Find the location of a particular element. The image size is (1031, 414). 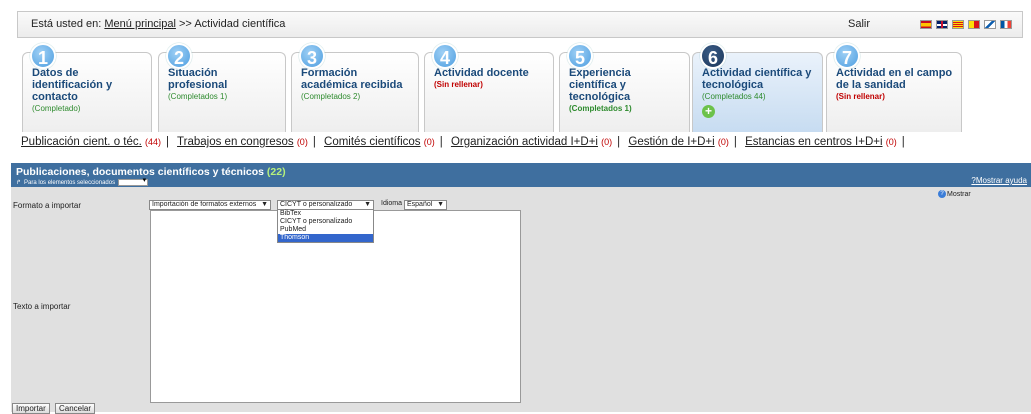

language-label: Idioma is located at coordinates (392, 203).